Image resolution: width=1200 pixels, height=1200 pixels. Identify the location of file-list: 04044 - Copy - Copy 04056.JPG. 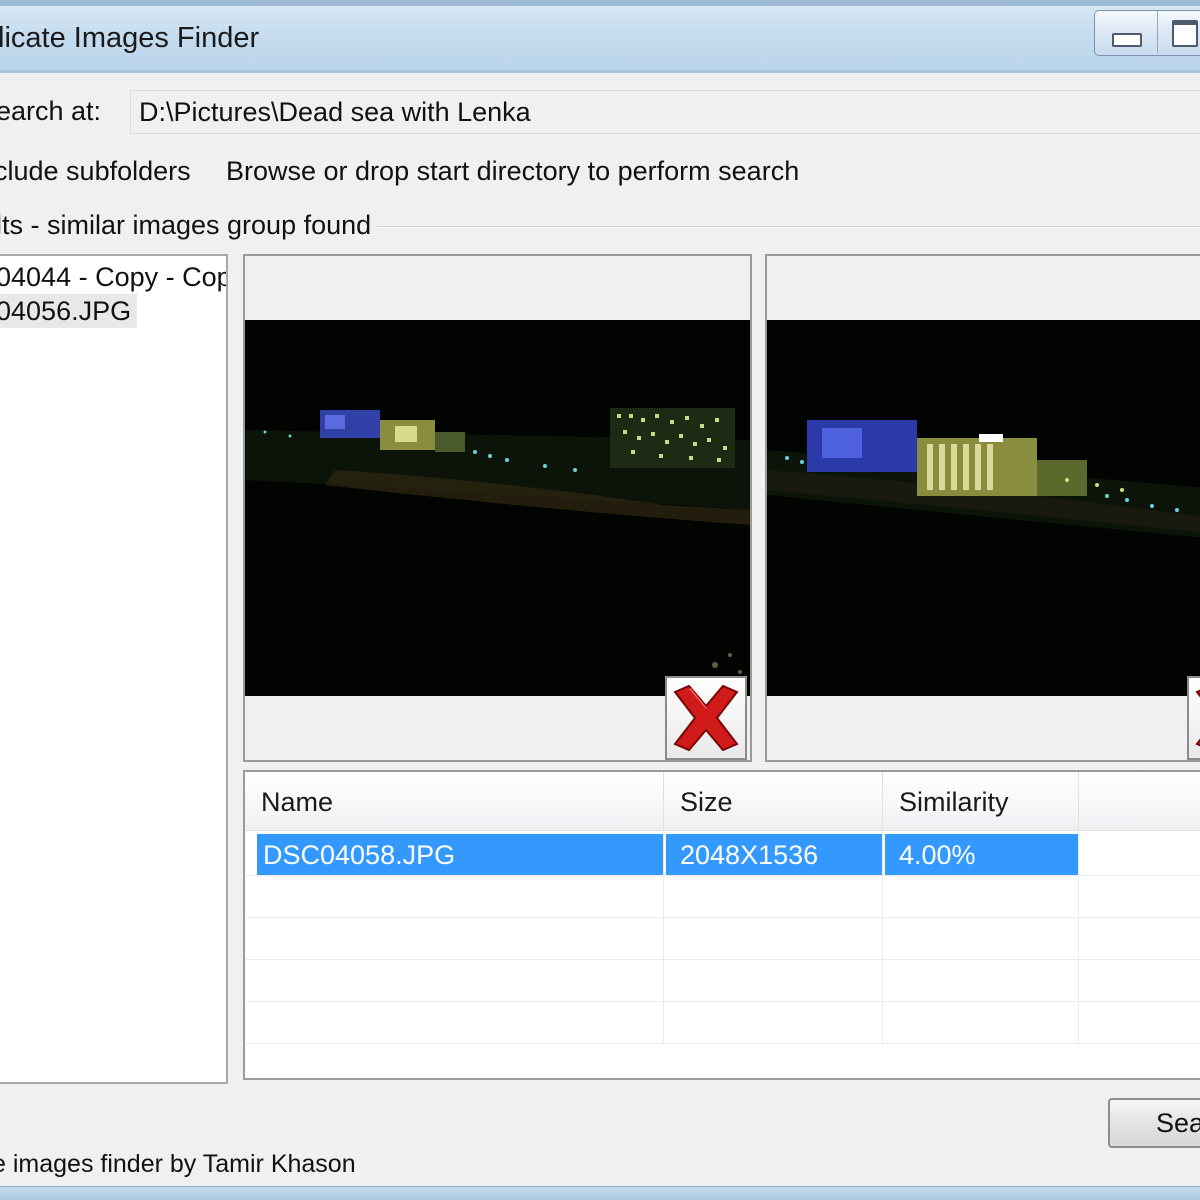
(114, 669).